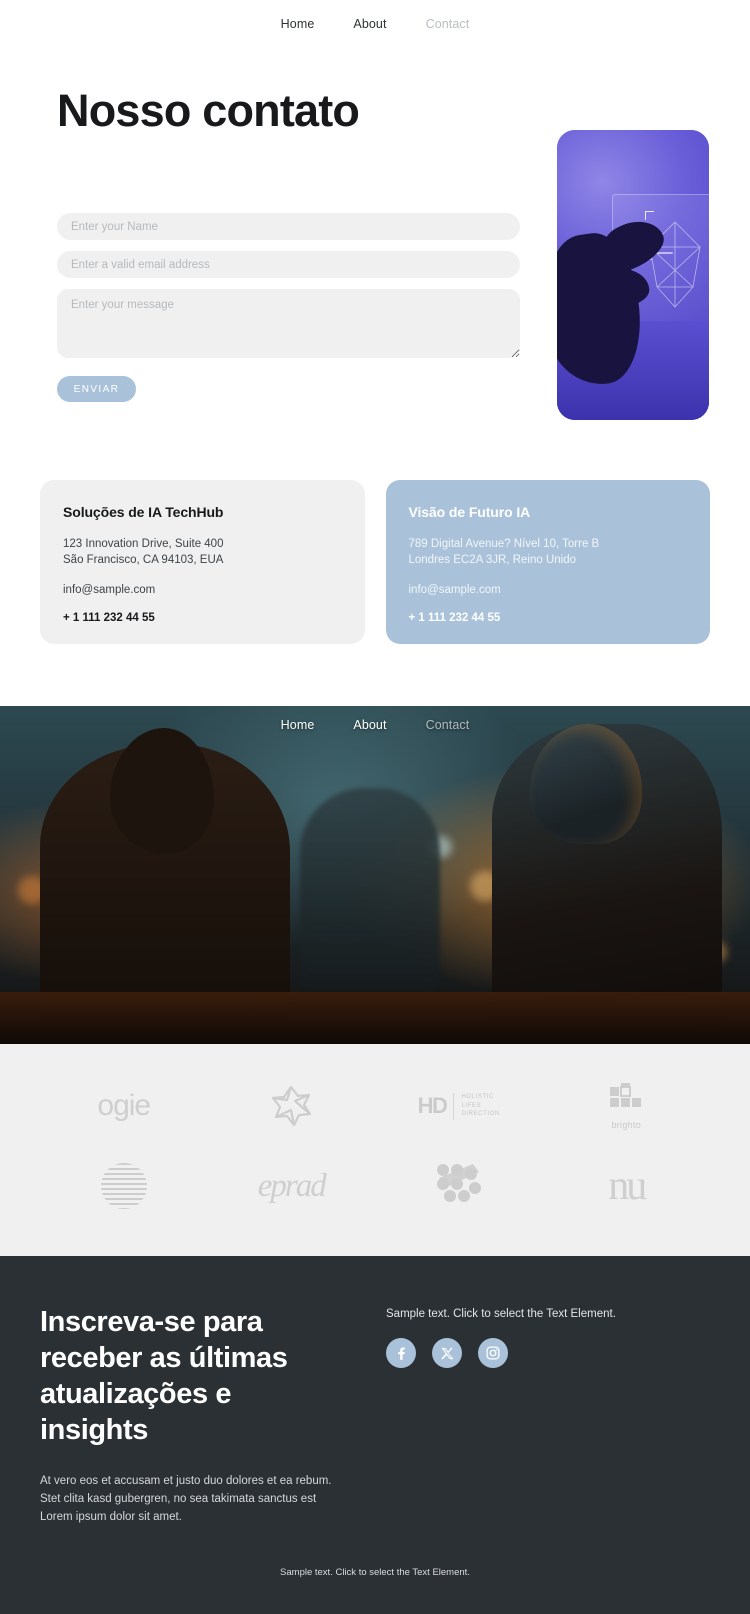 This screenshot has height=1614, width=750. I want to click on logo-brighto-text: brighto, so click(626, 1124).